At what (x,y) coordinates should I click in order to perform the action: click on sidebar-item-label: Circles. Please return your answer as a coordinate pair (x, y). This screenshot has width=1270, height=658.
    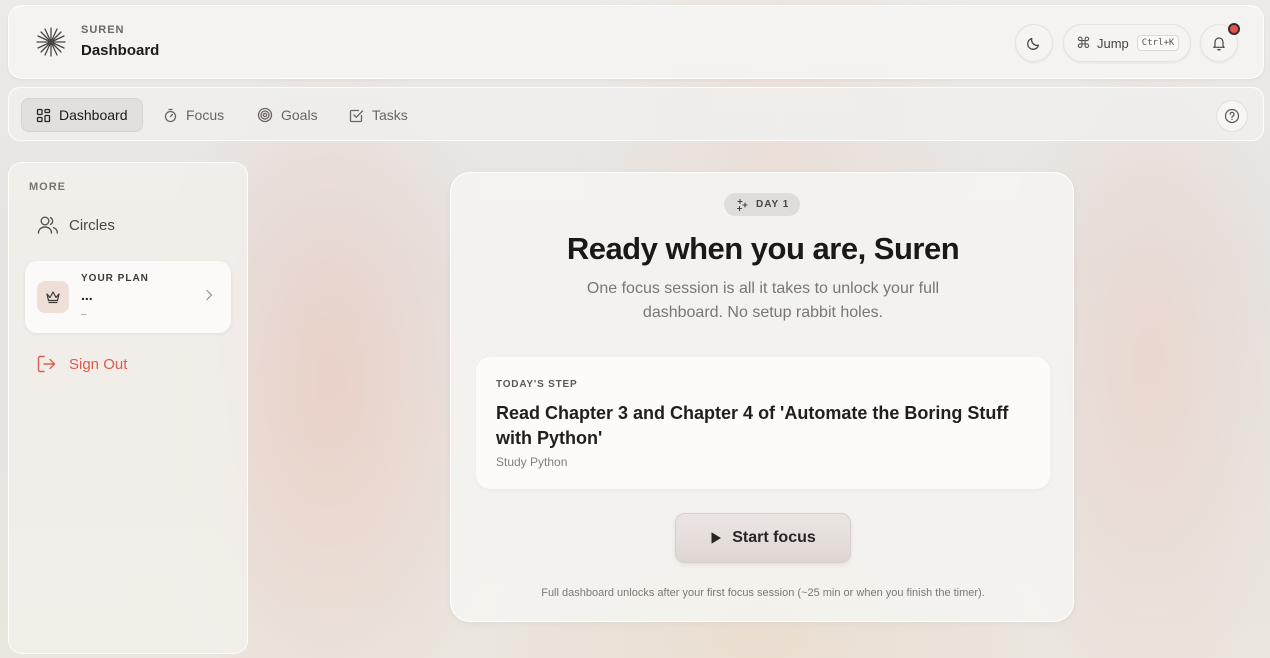
    Looking at the image, I should click on (92, 225).